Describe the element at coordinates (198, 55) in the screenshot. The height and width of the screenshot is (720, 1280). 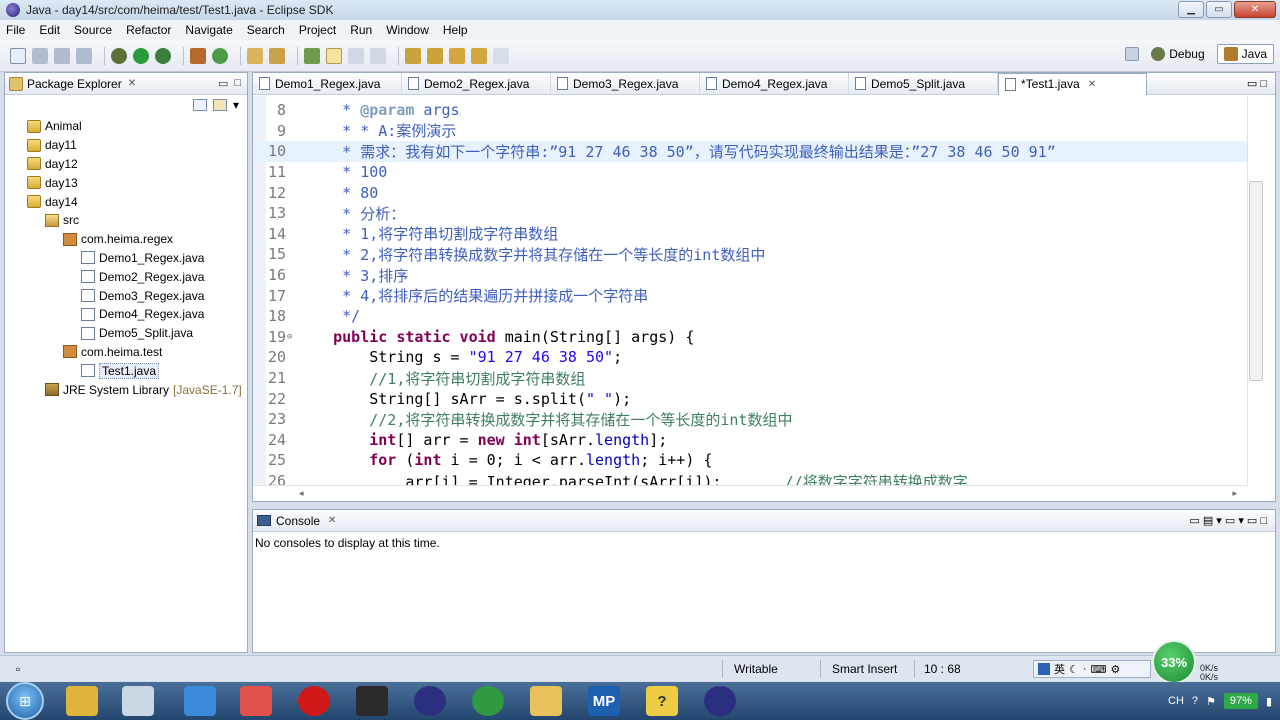
I see `new-java-project-icon` at that location.